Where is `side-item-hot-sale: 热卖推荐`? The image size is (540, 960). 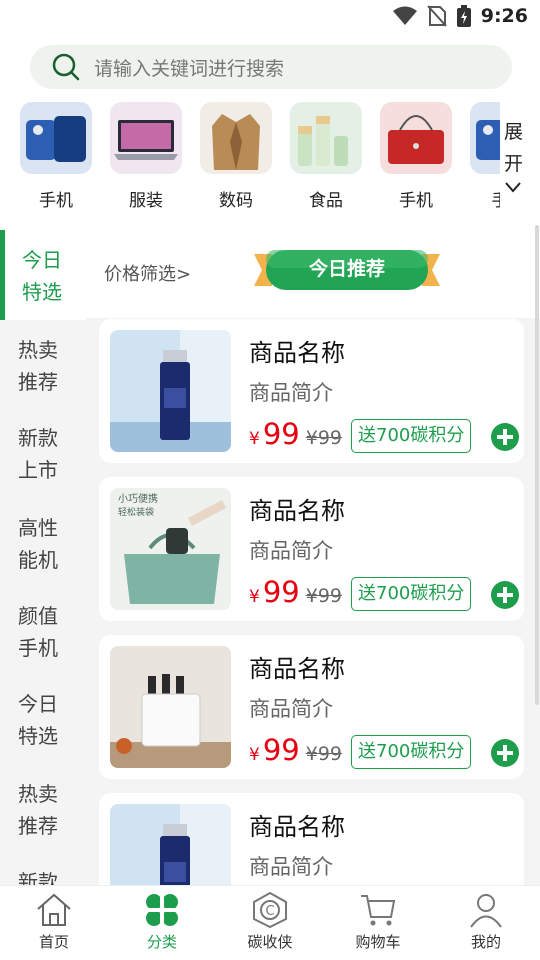 side-item-hot-sale: 热卖推荐 is located at coordinates (43, 365).